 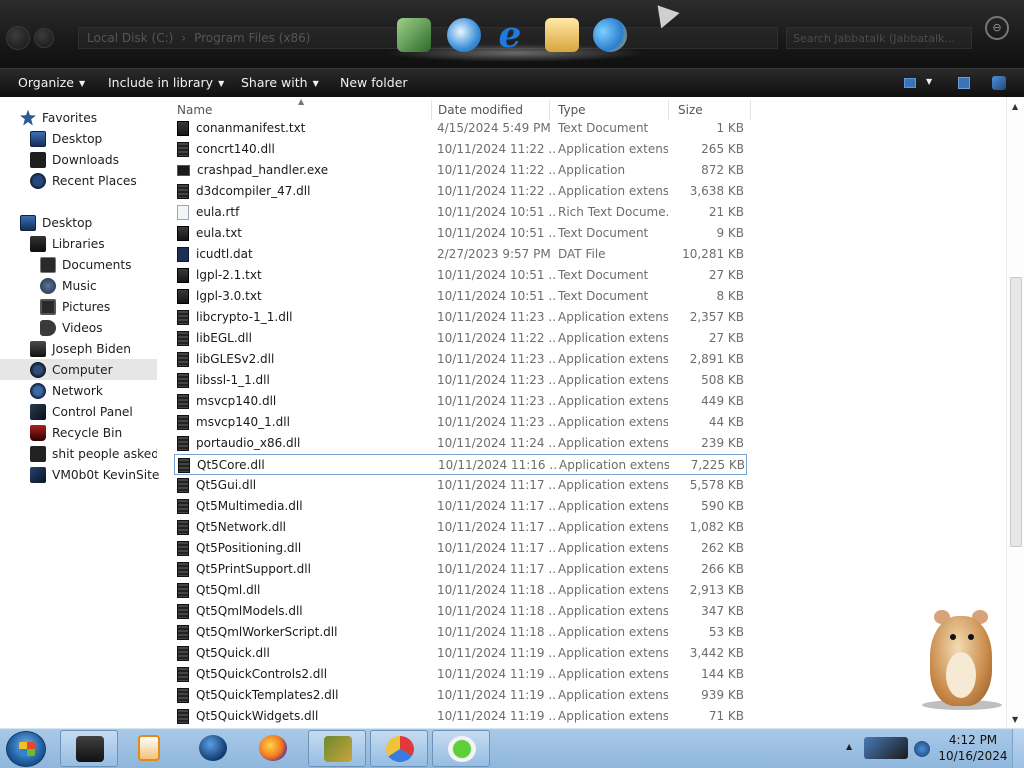 What do you see at coordinates (929, 85) in the screenshot?
I see `view-options-chevron-icon: ▼` at bounding box center [929, 85].